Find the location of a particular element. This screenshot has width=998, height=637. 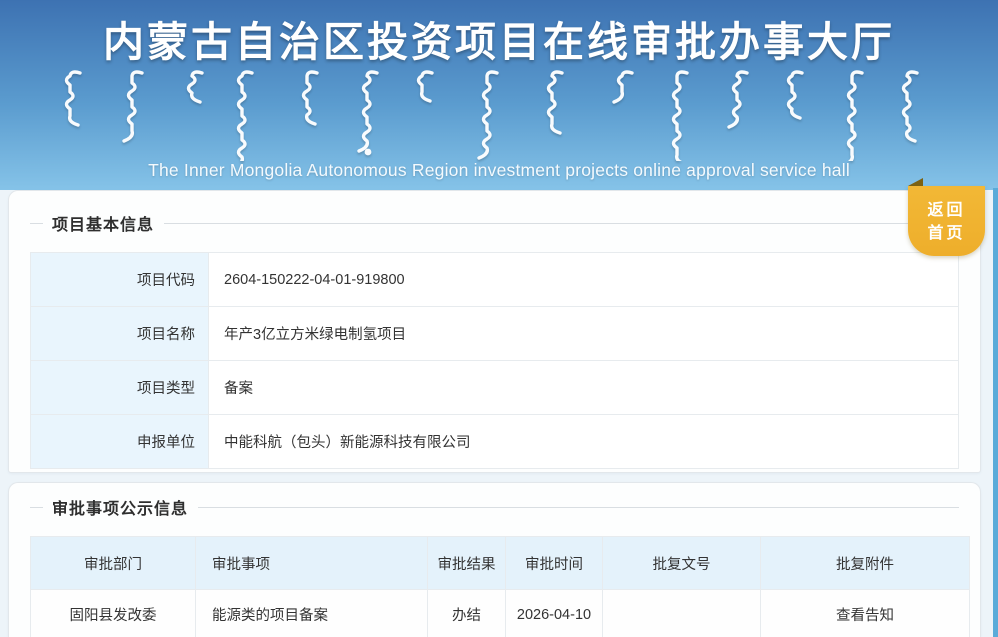

table-row: 申报单位 中能科航（包头）新能源科技有限公司 is located at coordinates (494, 441).